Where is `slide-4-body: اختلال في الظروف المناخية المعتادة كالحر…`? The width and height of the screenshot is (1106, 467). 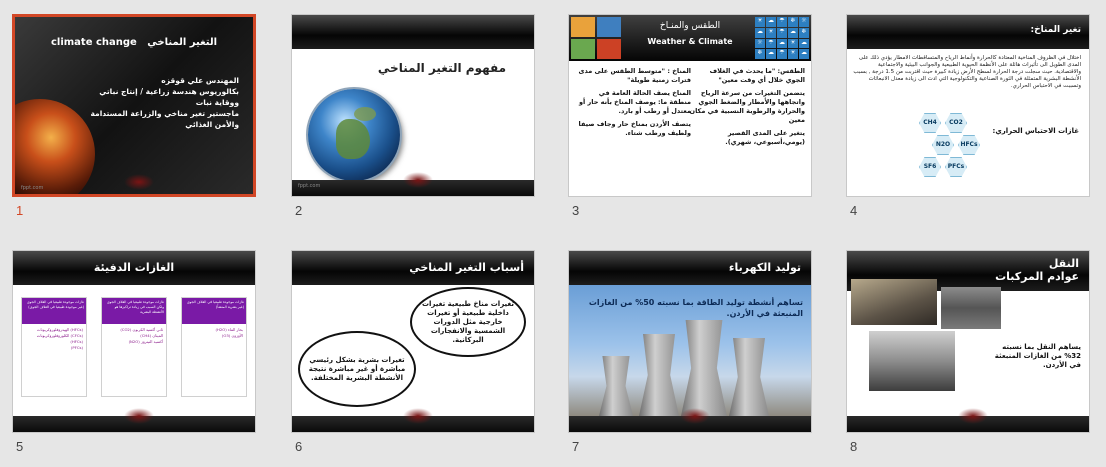
slide-4-body: اختلال في الظروف المناخية المعتادة كالحر… is located at coordinates (967, 72).